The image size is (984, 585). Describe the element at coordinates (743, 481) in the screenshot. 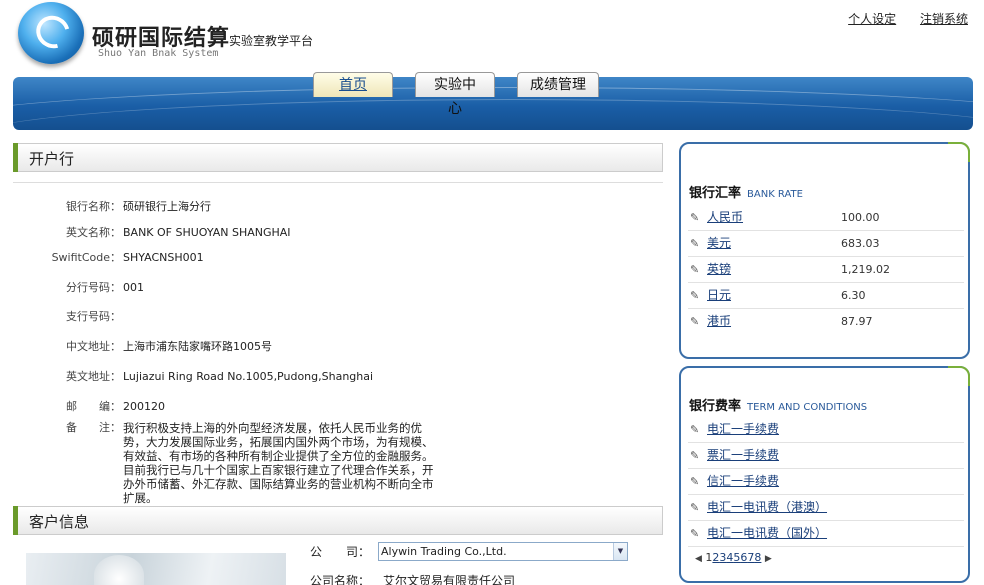

I see `fee-link: 信汇一手续费` at that location.